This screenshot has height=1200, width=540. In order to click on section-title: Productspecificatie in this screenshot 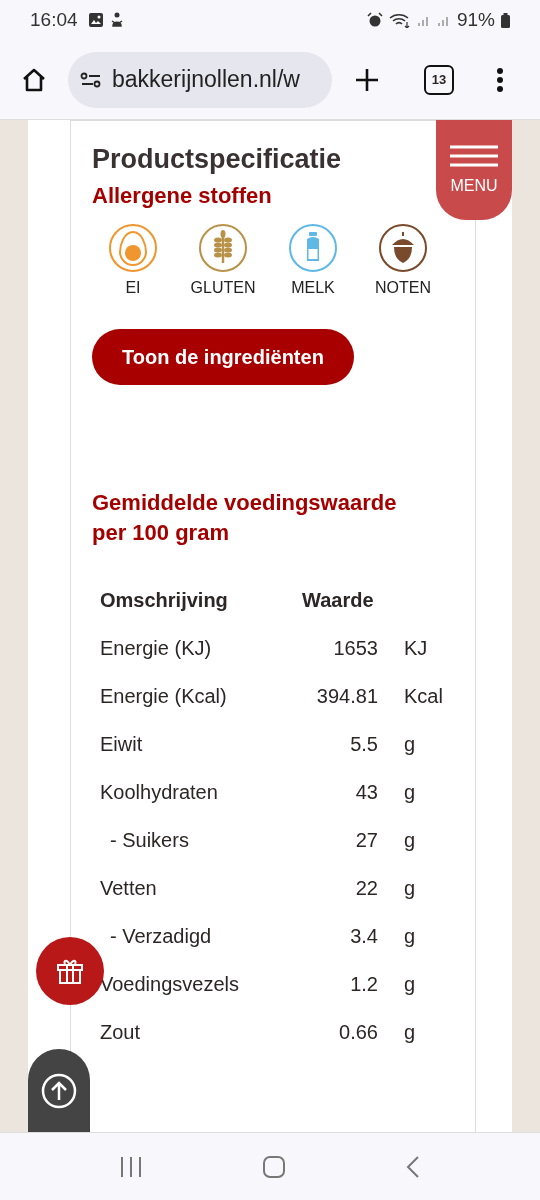, I will do `click(217, 159)`.